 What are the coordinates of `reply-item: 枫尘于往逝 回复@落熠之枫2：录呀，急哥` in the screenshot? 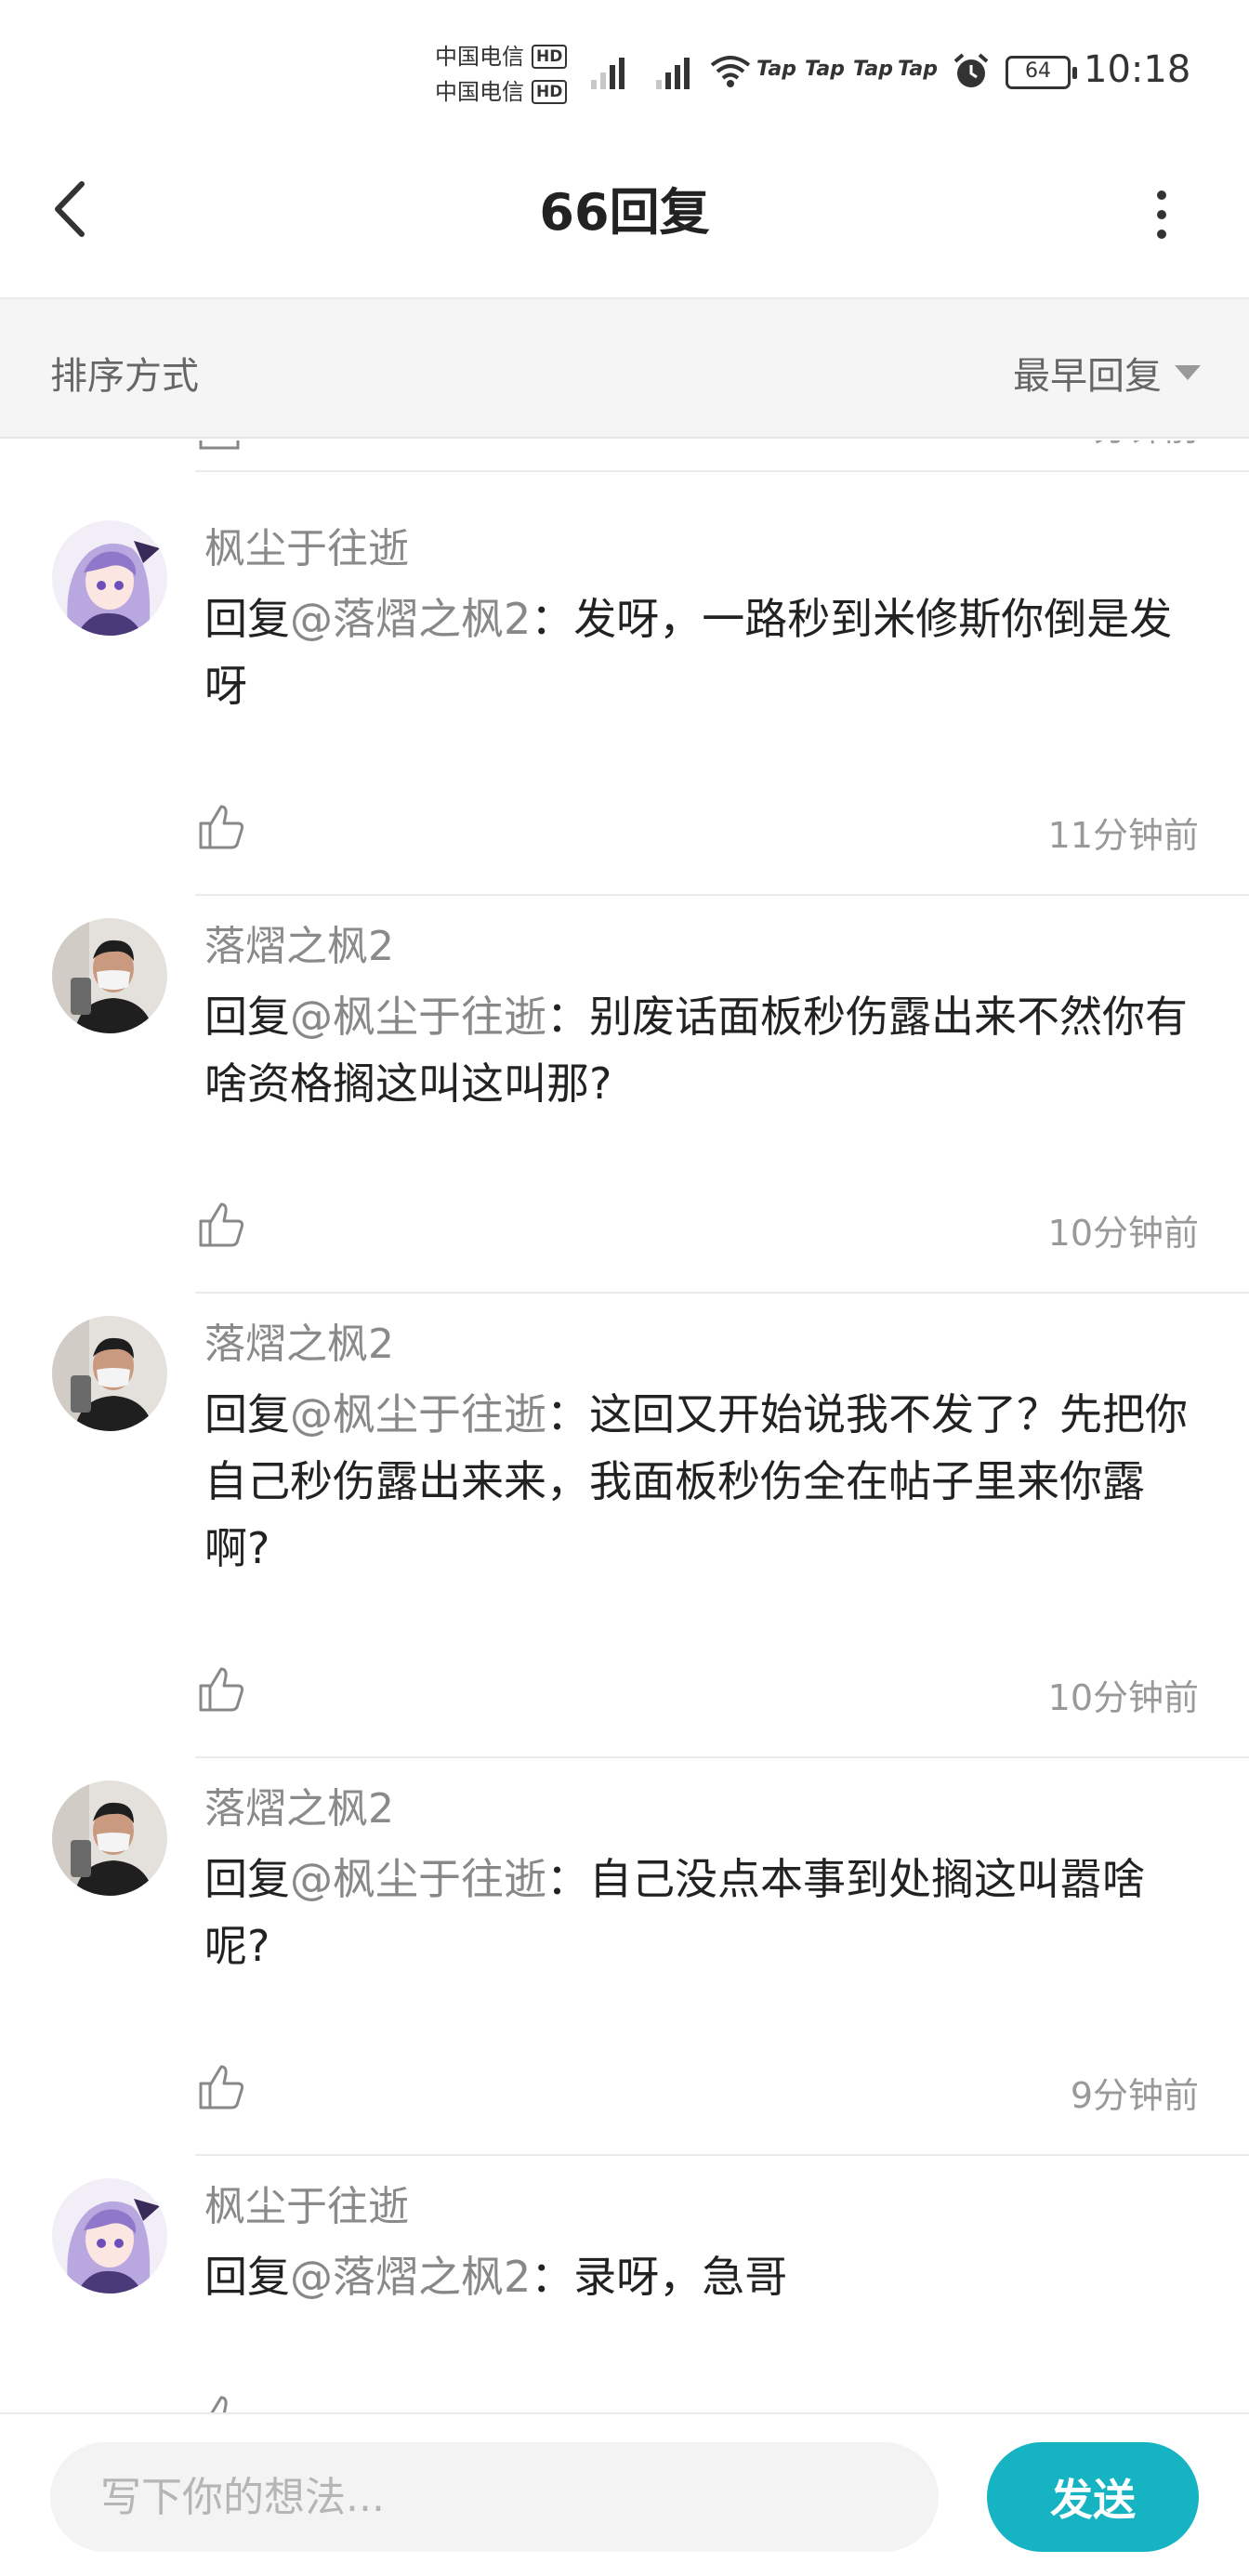 It's located at (624, 2255).